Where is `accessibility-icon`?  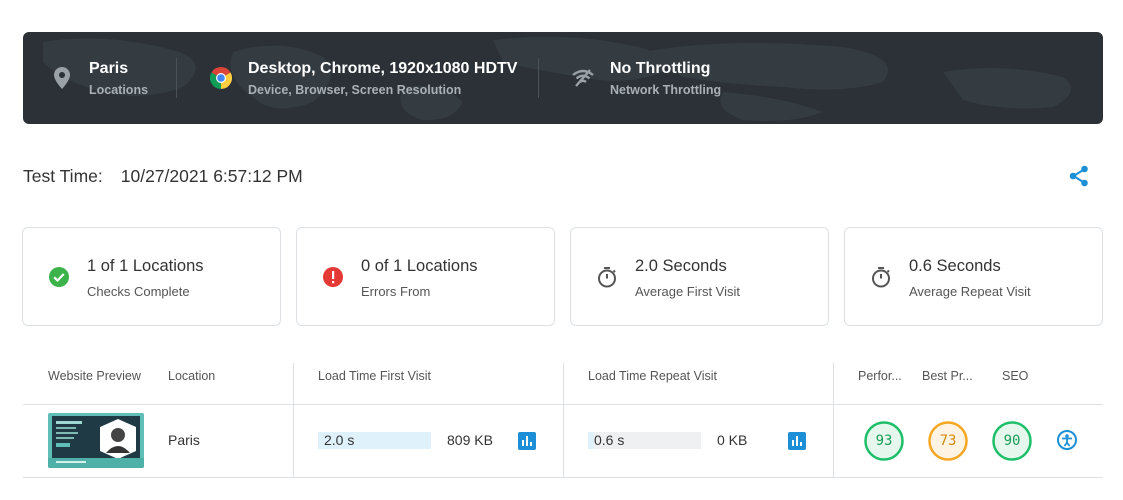
accessibility-icon is located at coordinates (1067, 440).